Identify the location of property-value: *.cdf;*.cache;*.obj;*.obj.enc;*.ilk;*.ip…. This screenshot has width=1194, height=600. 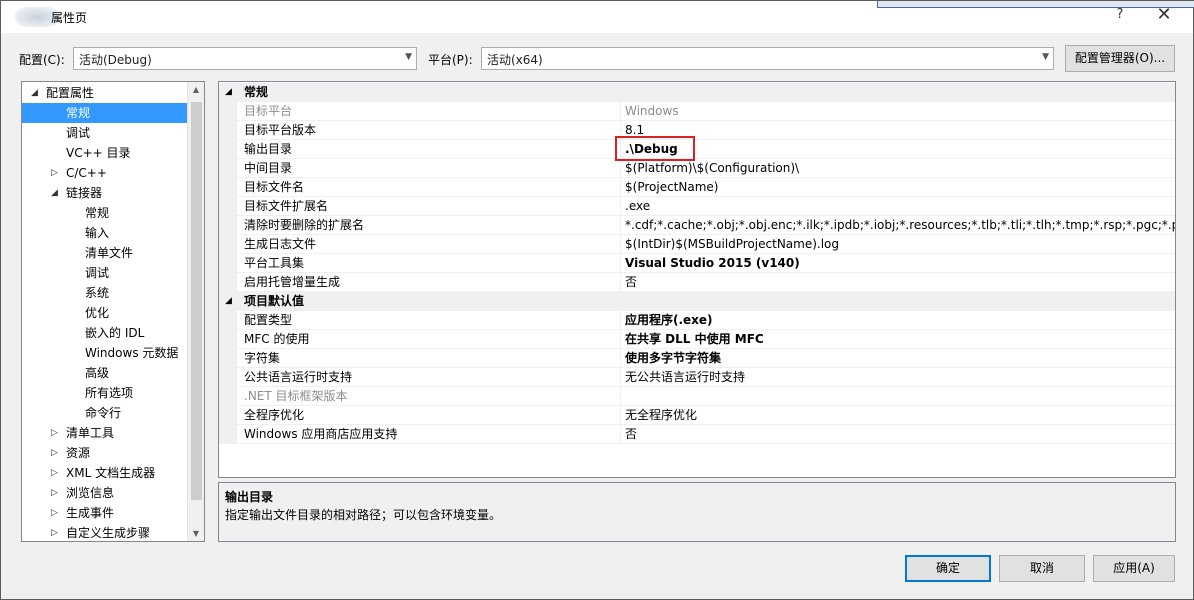
(900, 225).